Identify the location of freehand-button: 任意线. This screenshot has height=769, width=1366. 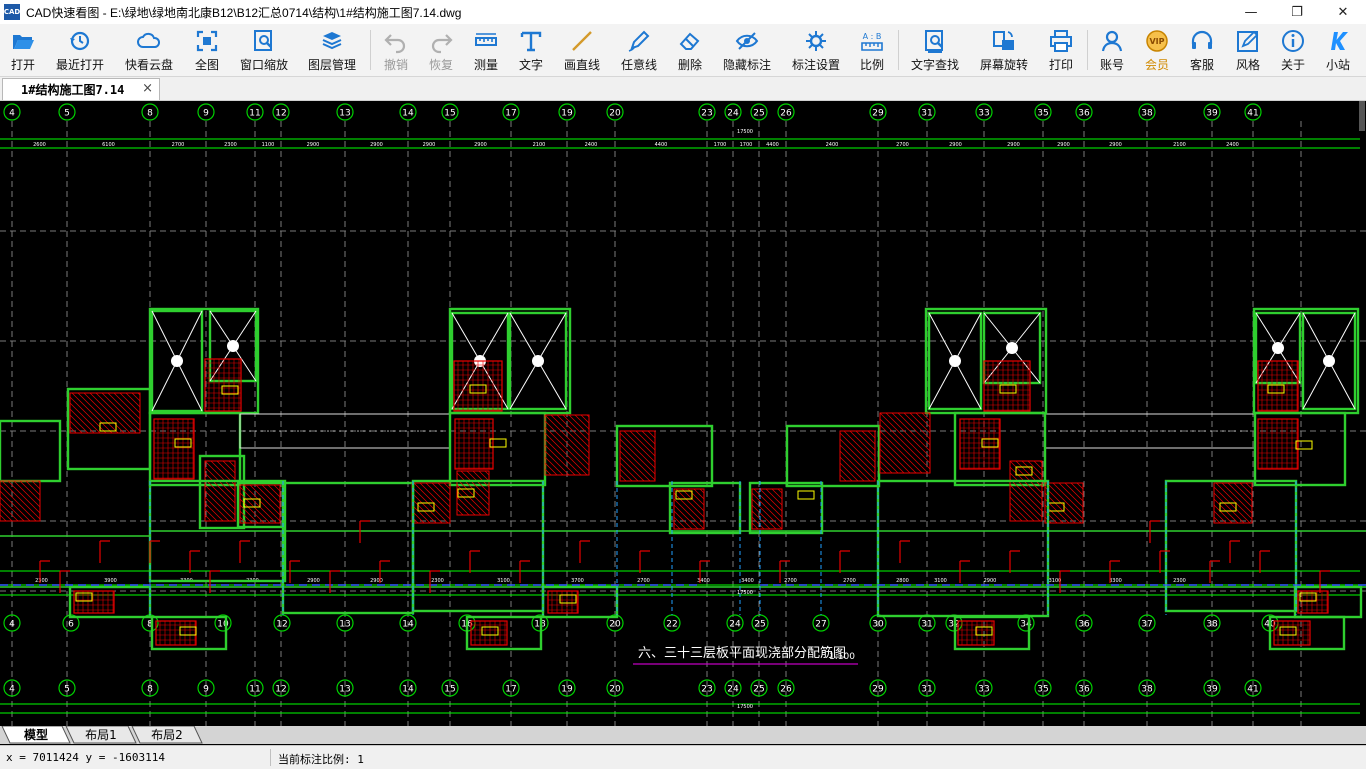
(639, 51).